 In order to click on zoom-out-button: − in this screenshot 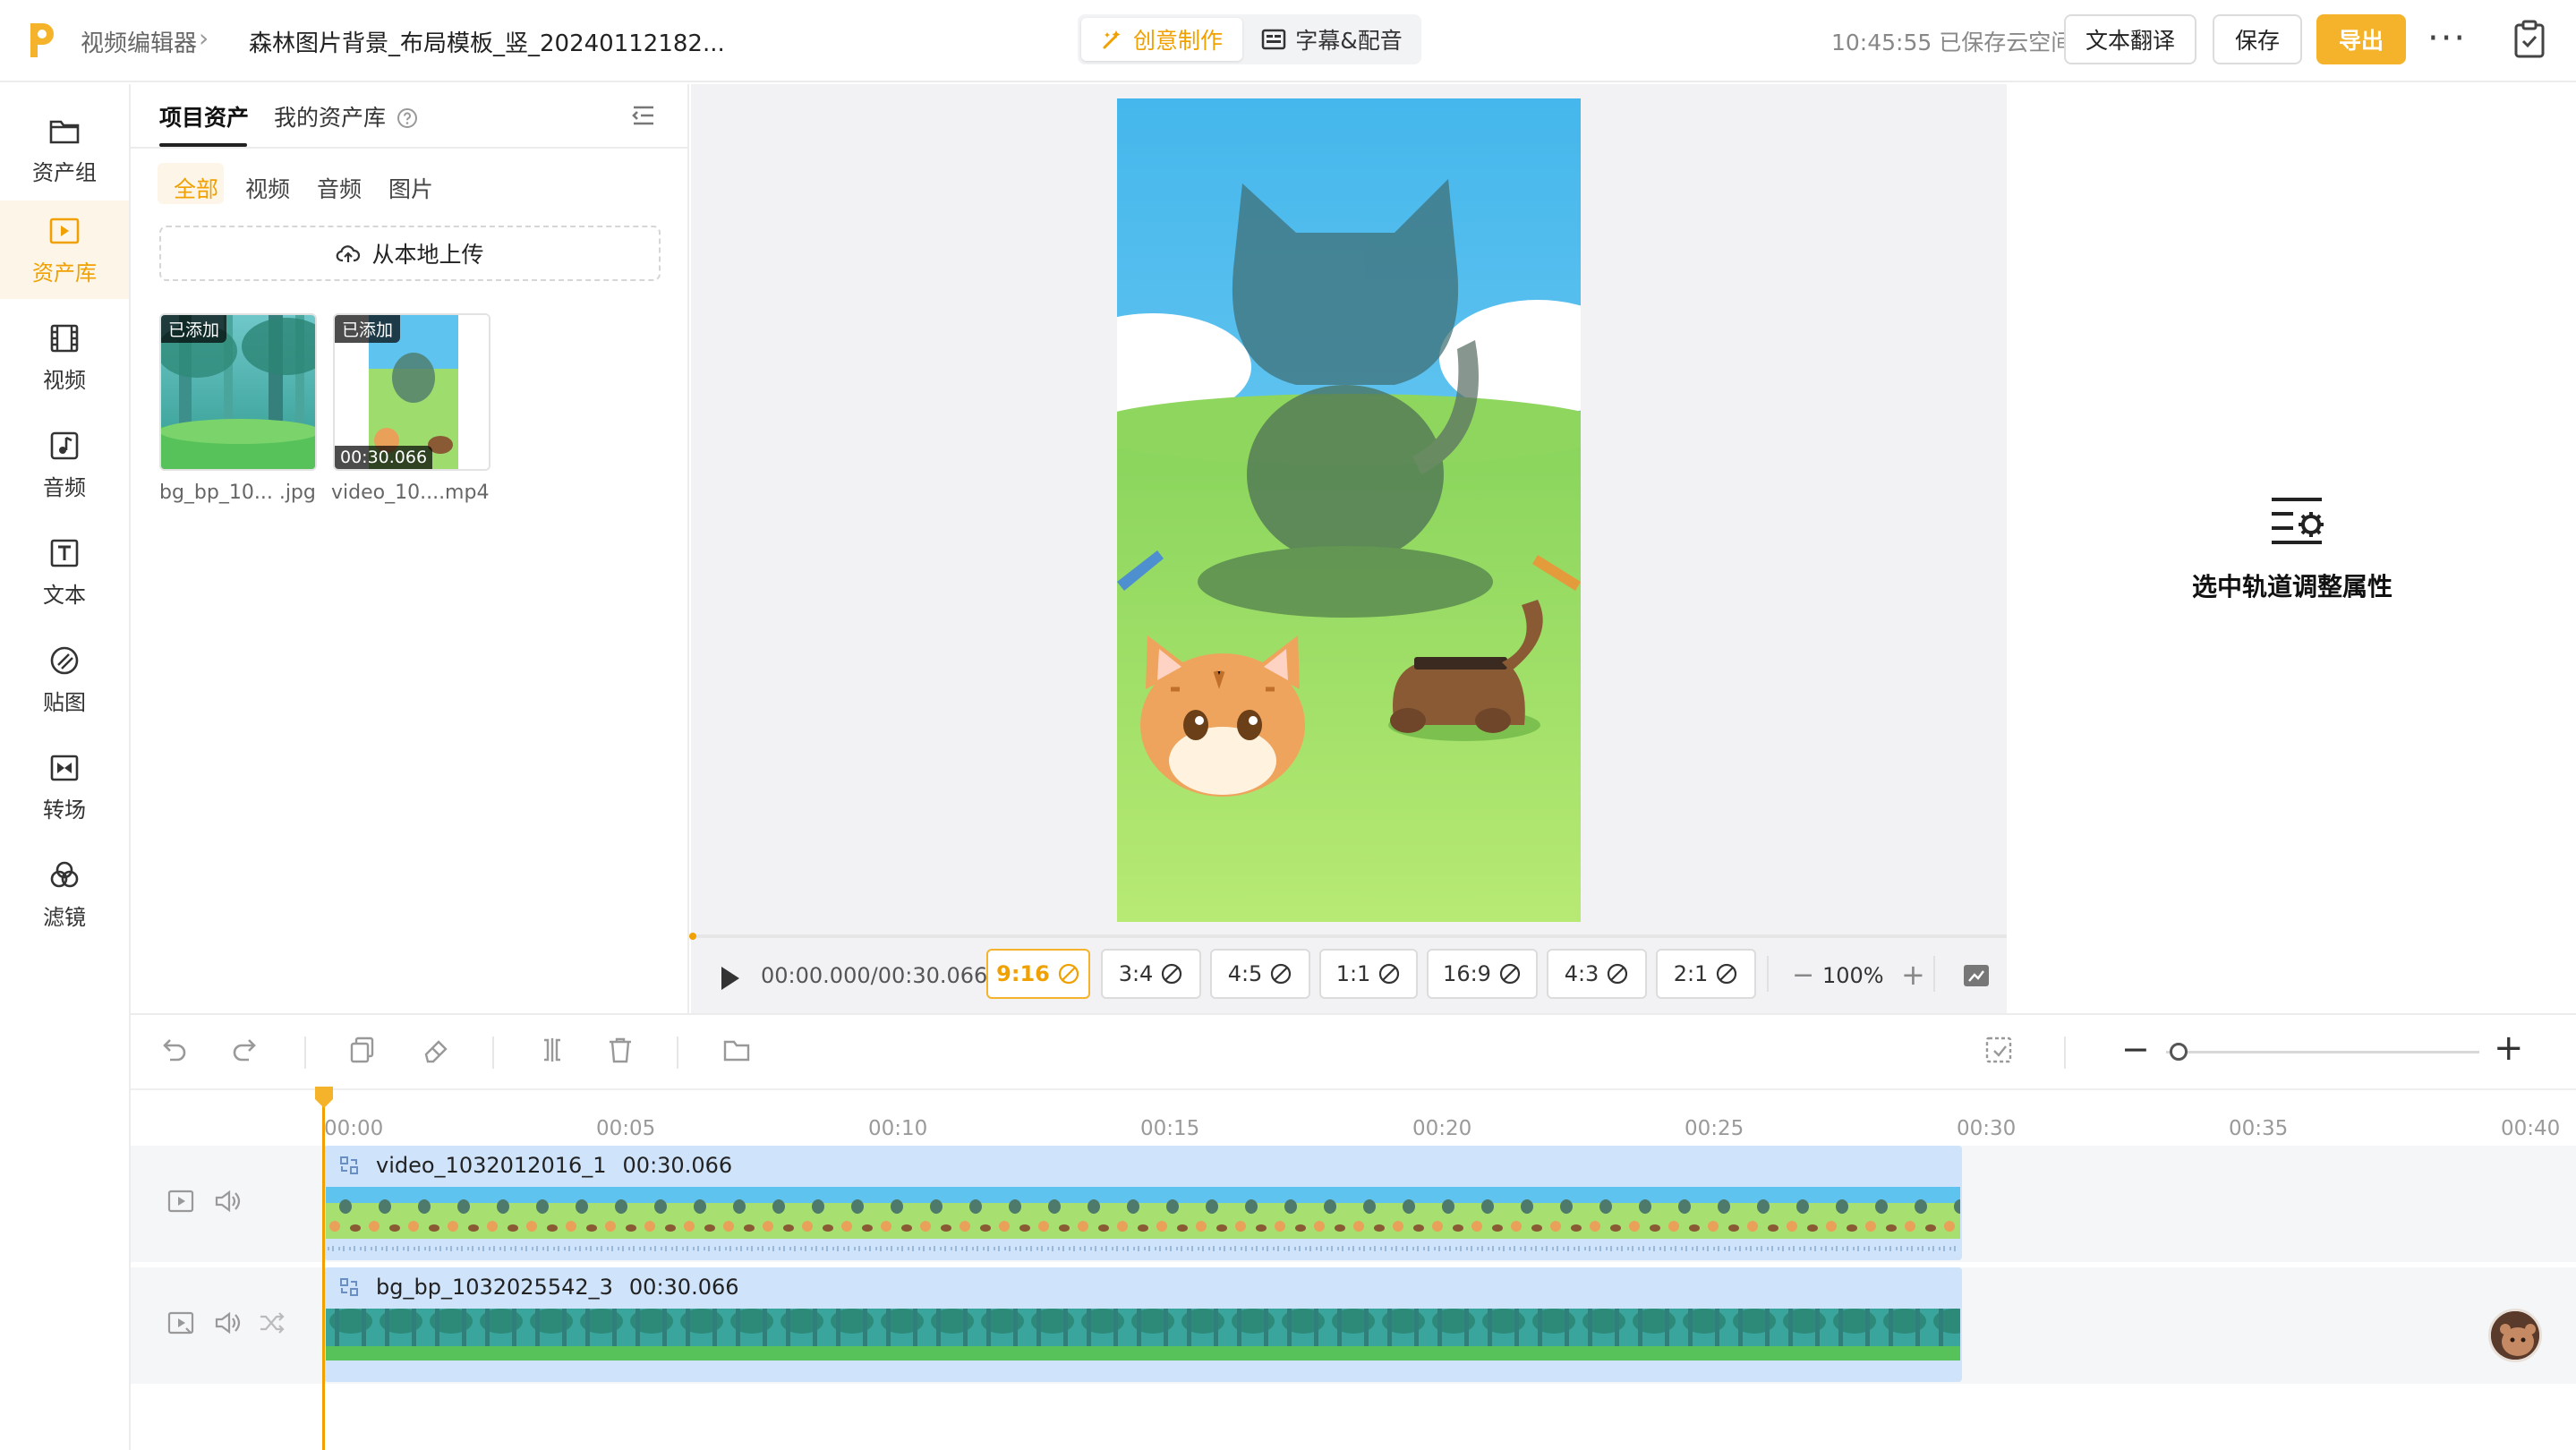, I will do `click(1803, 975)`.